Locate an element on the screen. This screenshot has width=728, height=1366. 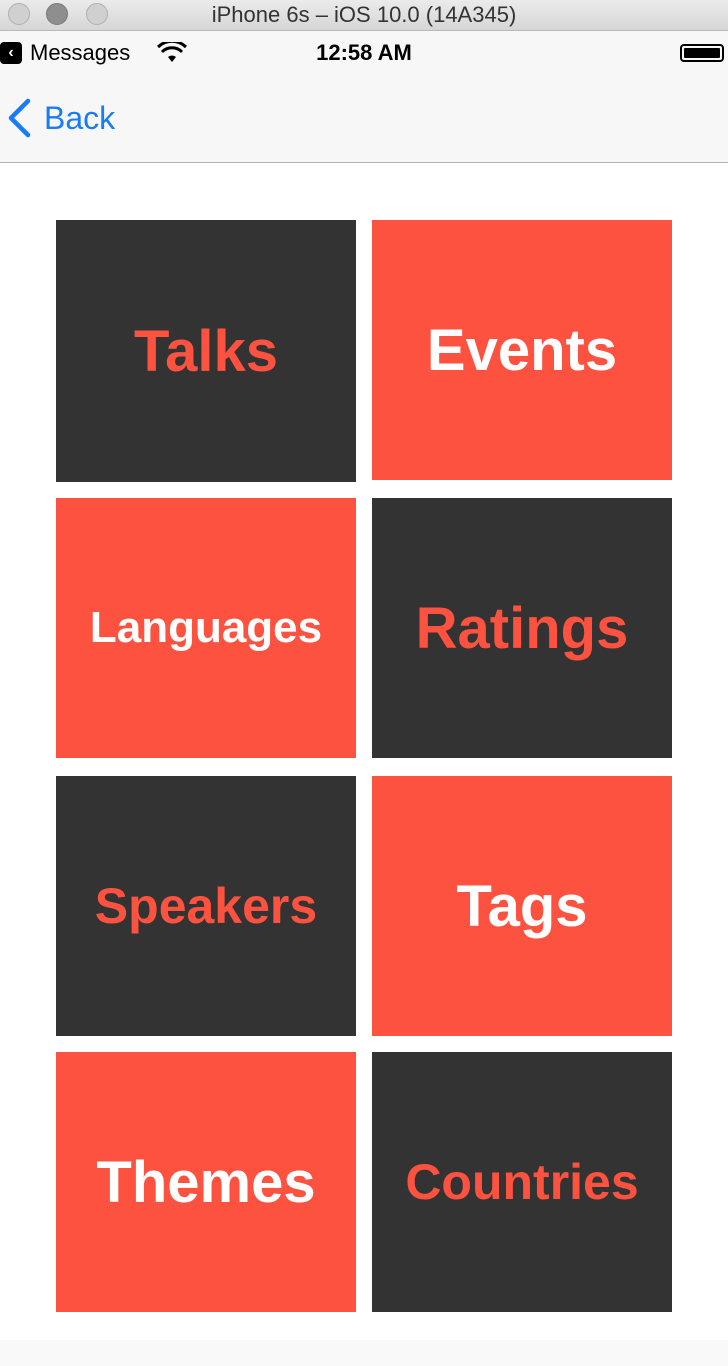
tile-label: Speakers is located at coordinates (206, 906).